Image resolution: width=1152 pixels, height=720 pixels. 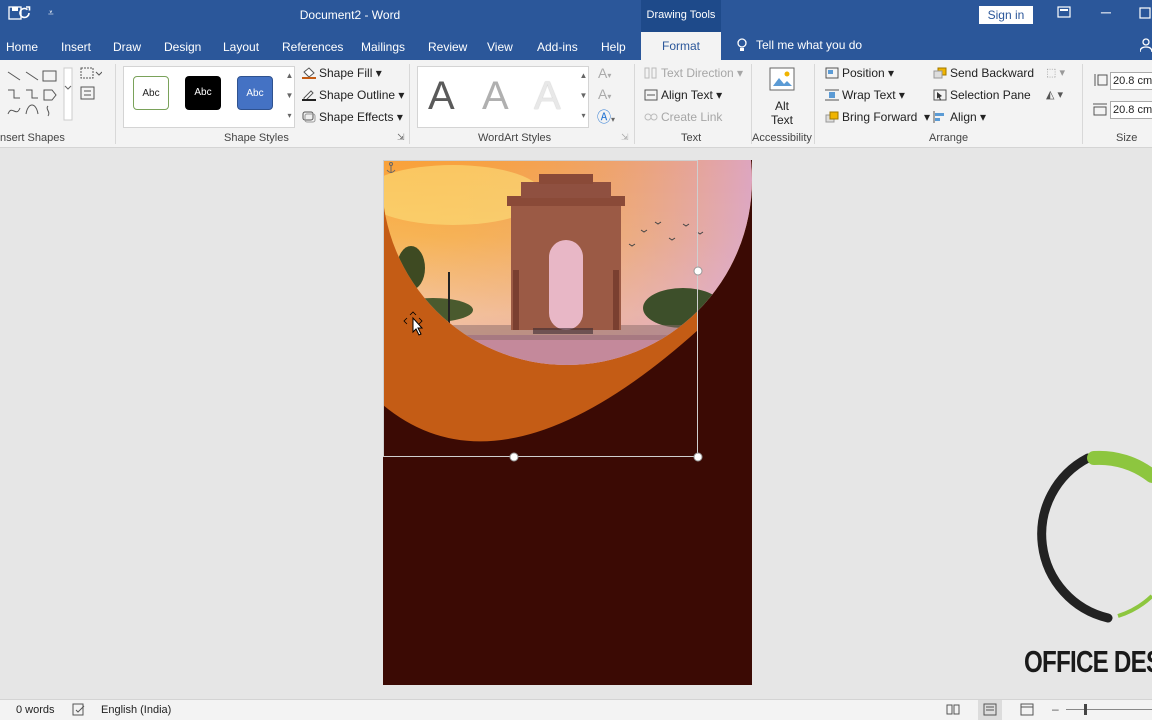 I want to click on shape-style-black: Abc, so click(x=203, y=93).